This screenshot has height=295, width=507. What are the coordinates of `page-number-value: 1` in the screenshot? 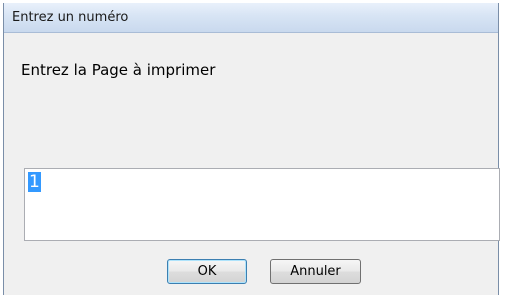 It's located at (34, 182).